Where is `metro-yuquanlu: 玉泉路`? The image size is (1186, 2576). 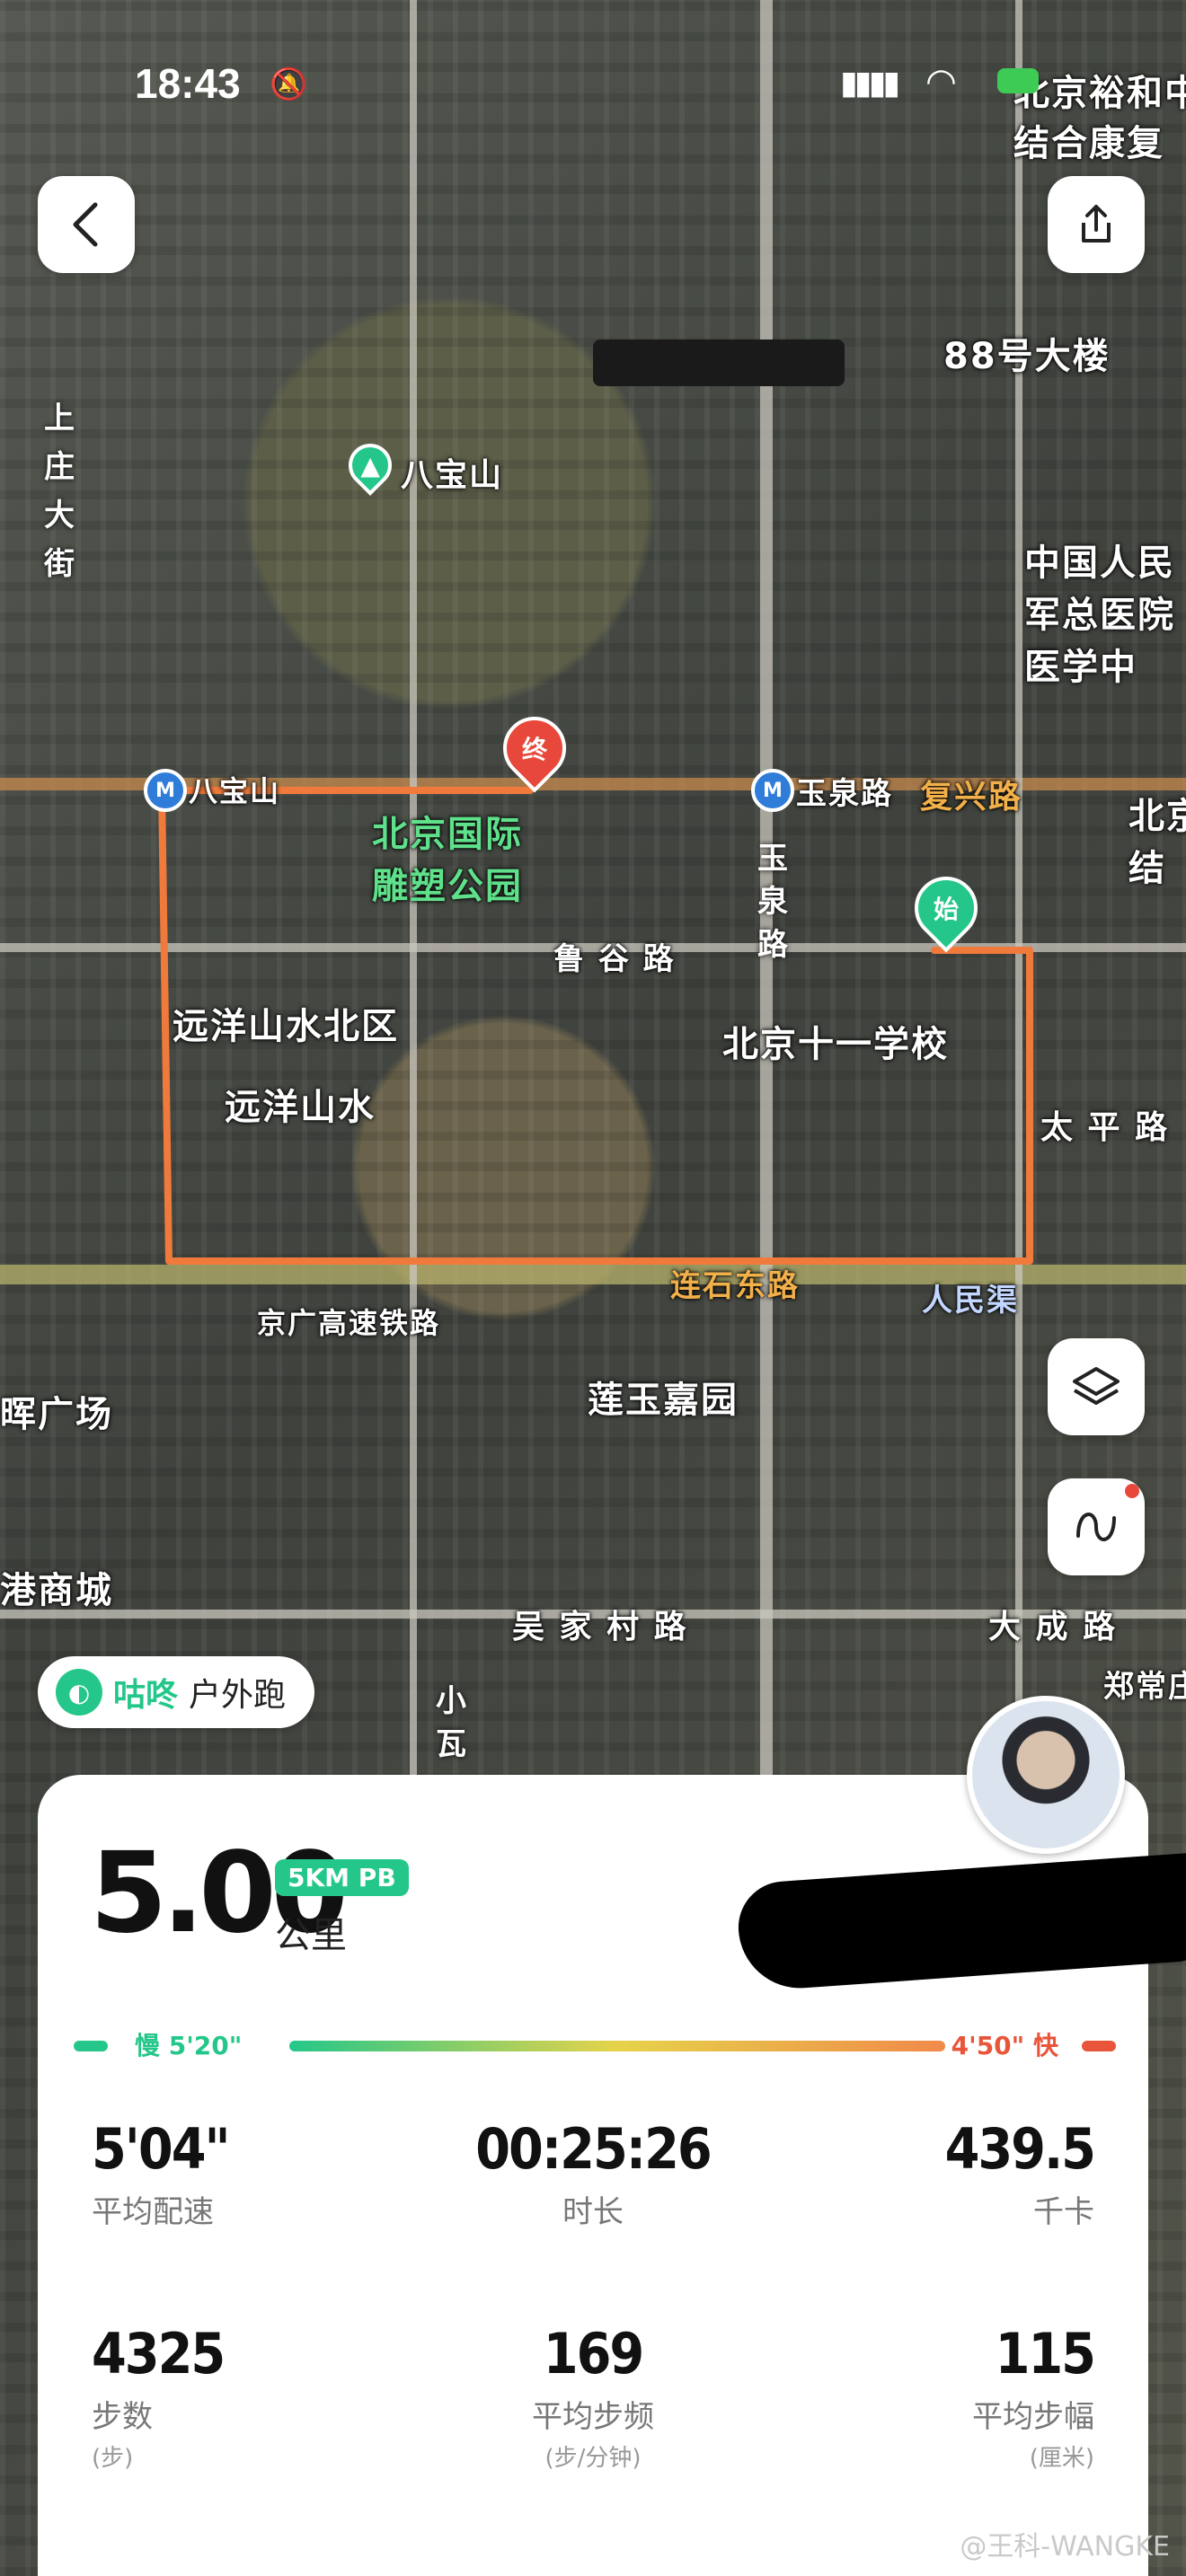 metro-yuquanlu: 玉泉路 is located at coordinates (844, 794).